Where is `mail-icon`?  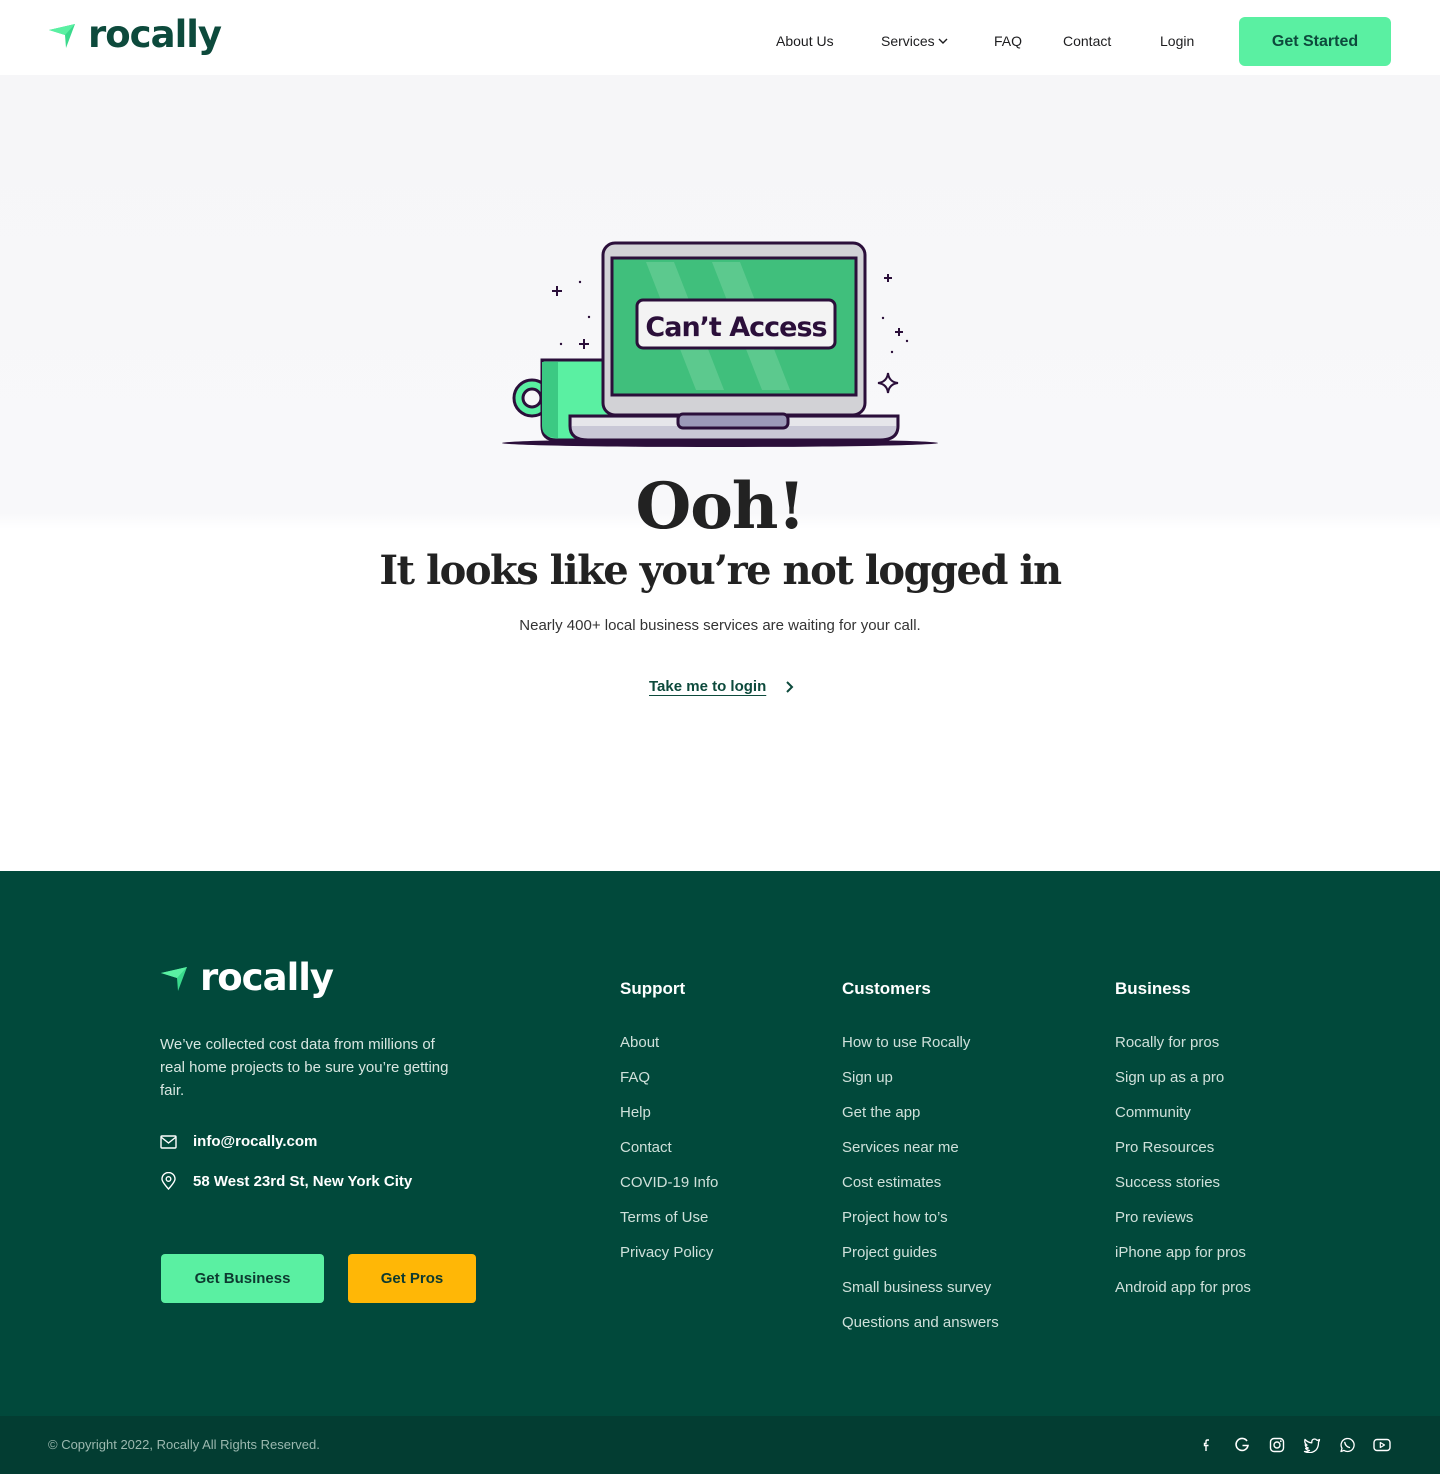
mail-icon is located at coordinates (168, 1141).